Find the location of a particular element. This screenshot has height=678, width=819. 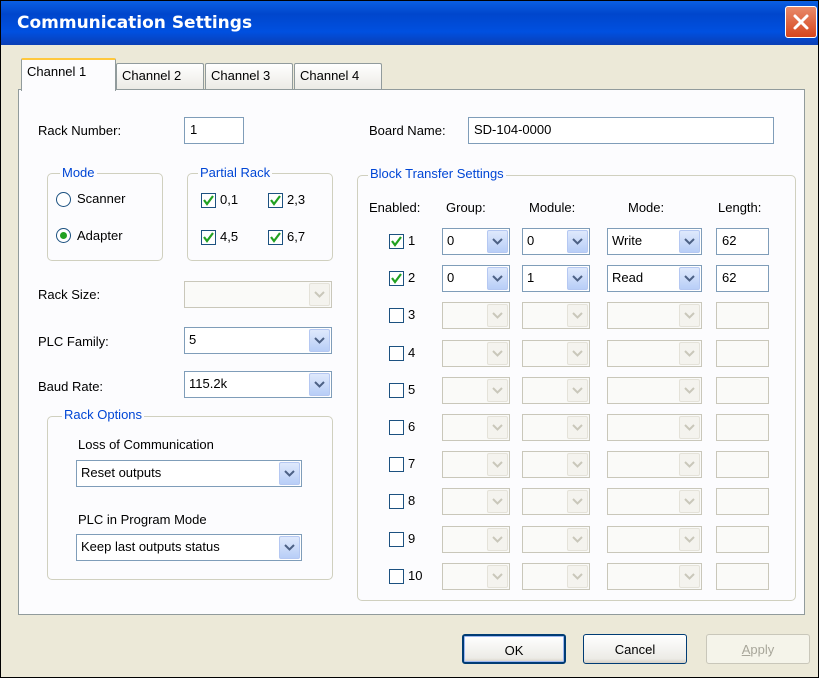

scanner-radio is located at coordinates (63, 199).